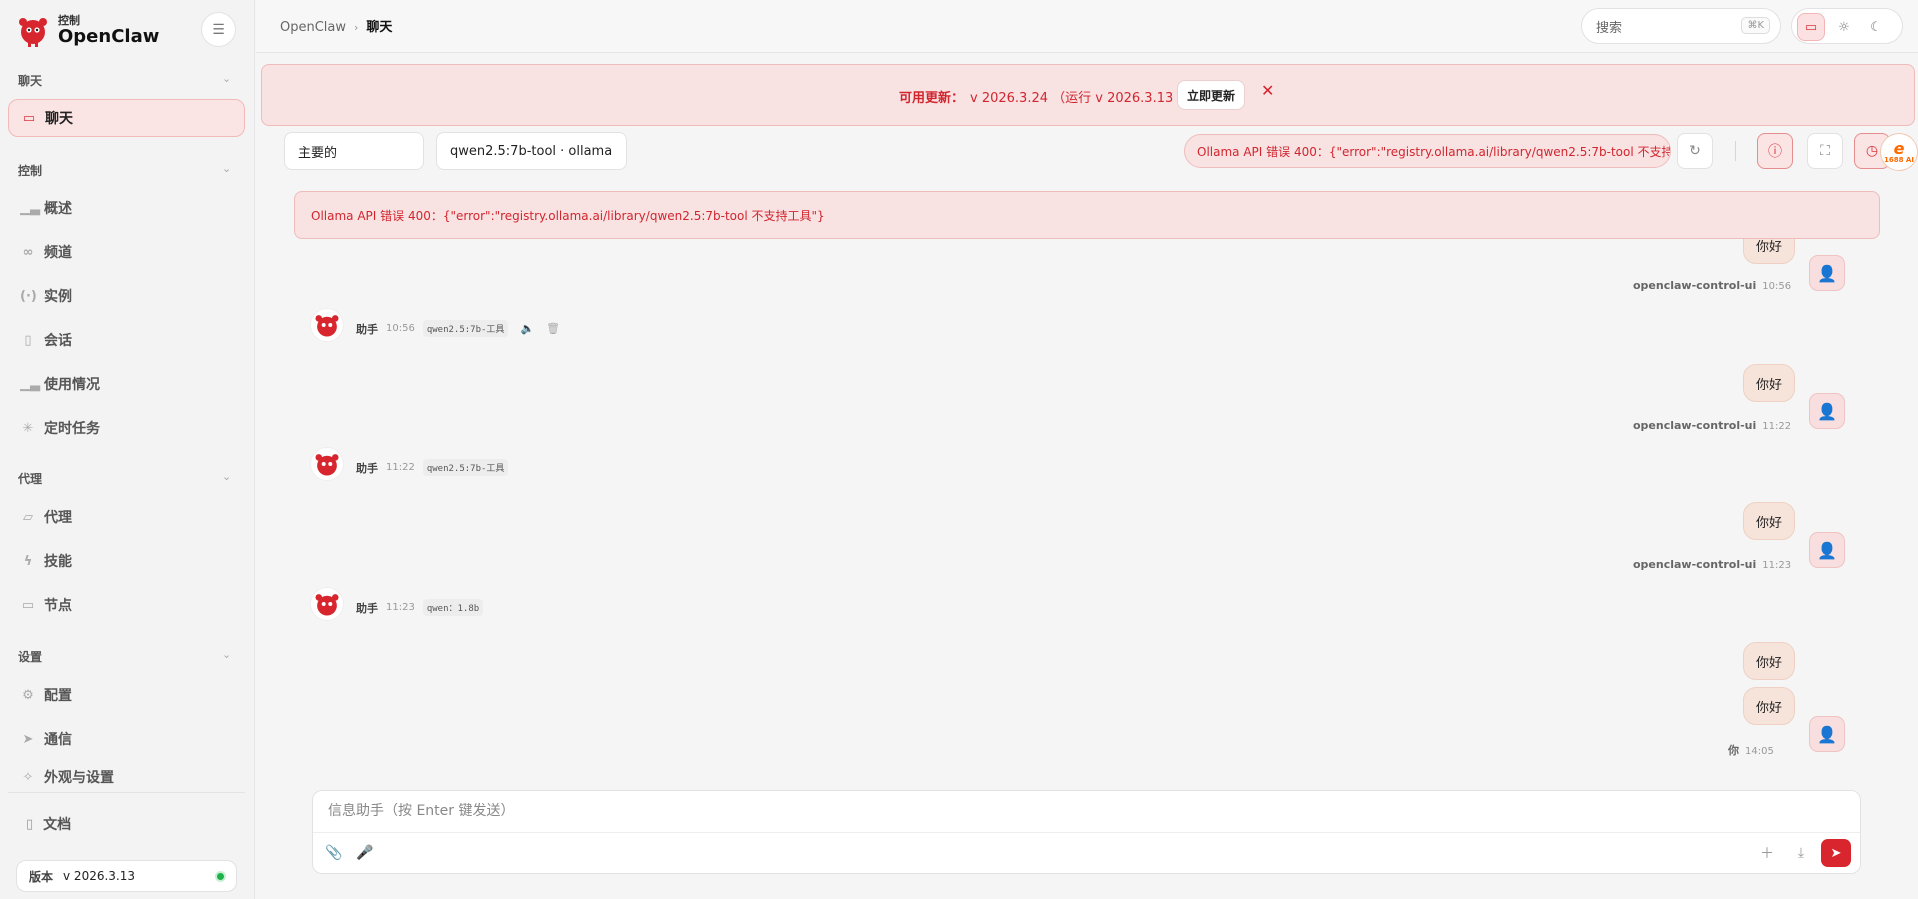 The image size is (1918, 899). Describe the element at coordinates (28, 340) in the screenshot. I see `document-icon: ▯` at that location.